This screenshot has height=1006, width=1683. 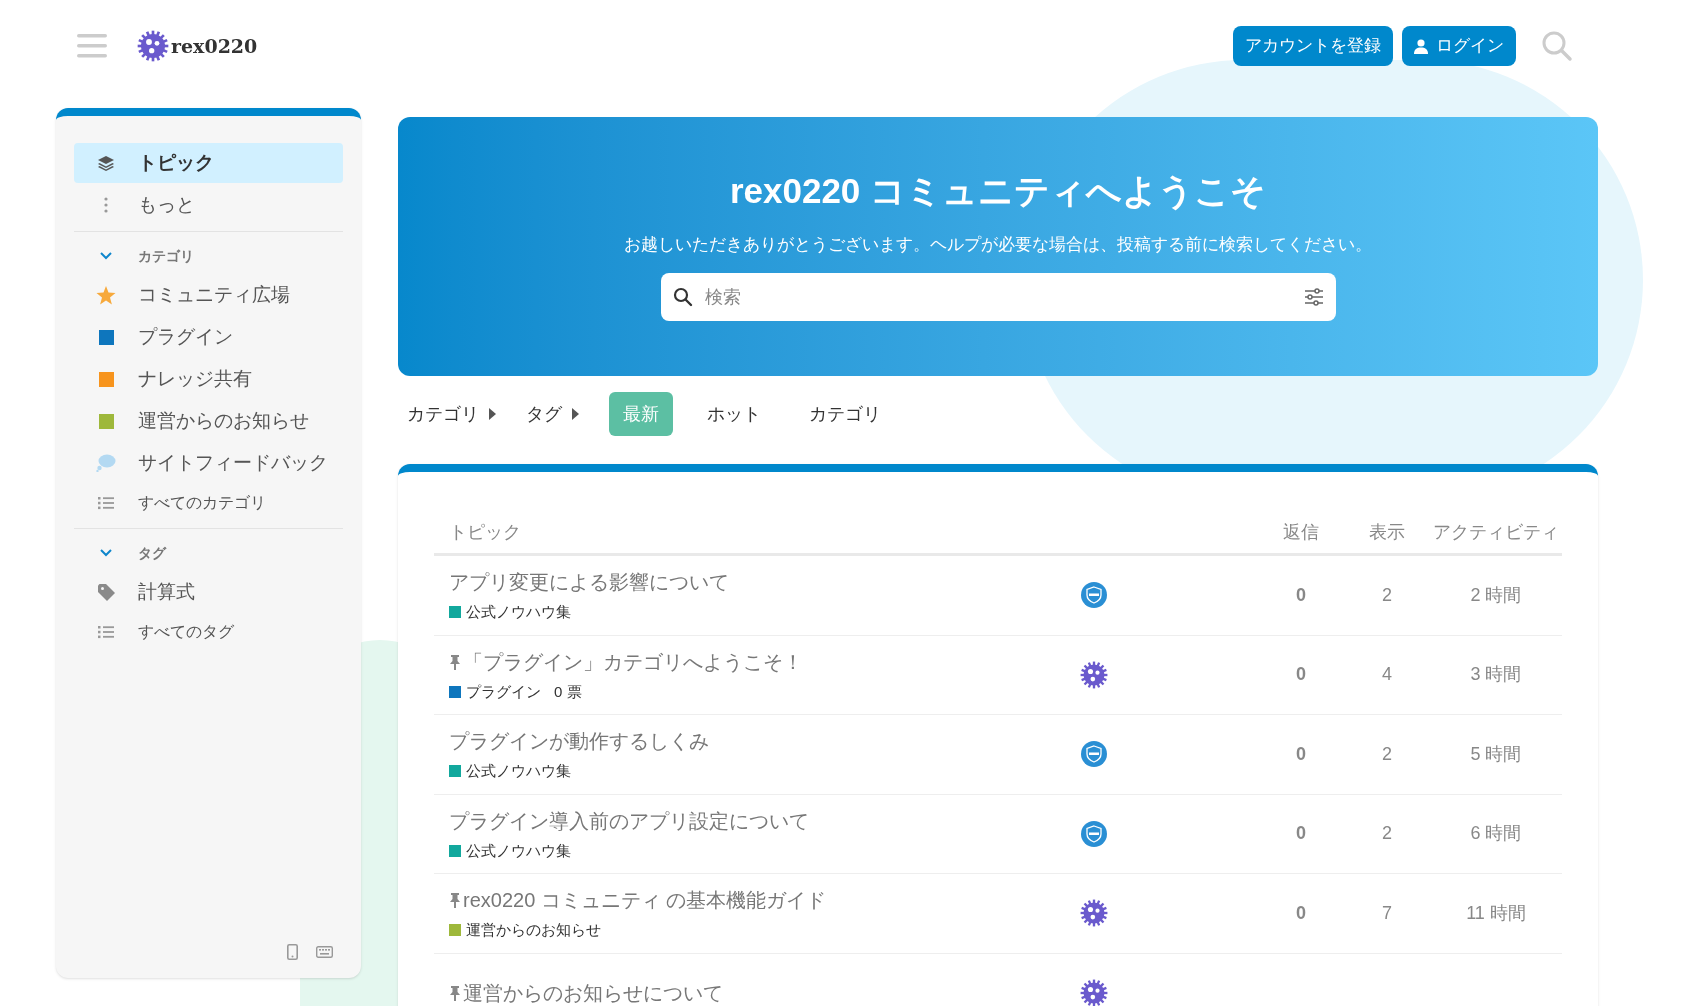 I want to click on topic-title: アプリ変更による影響について, so click(x=589, y=582).